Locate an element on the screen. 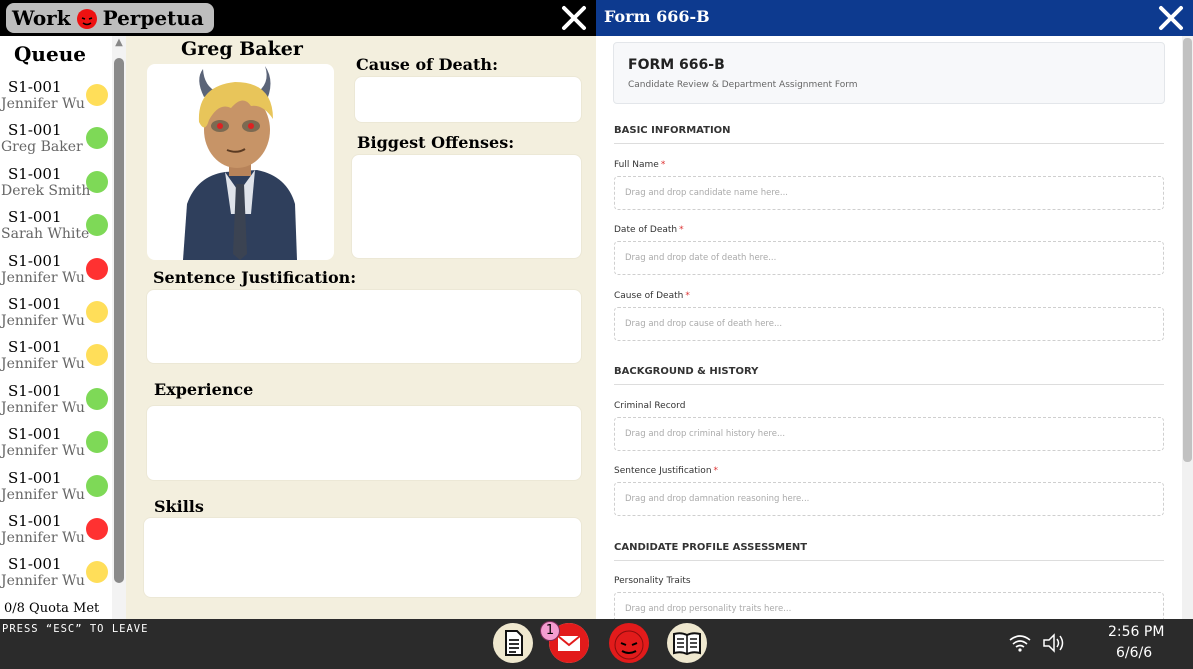 The image size is (1193, 669). form-window-title: Form 666-B is located at coordinates (657, 16).